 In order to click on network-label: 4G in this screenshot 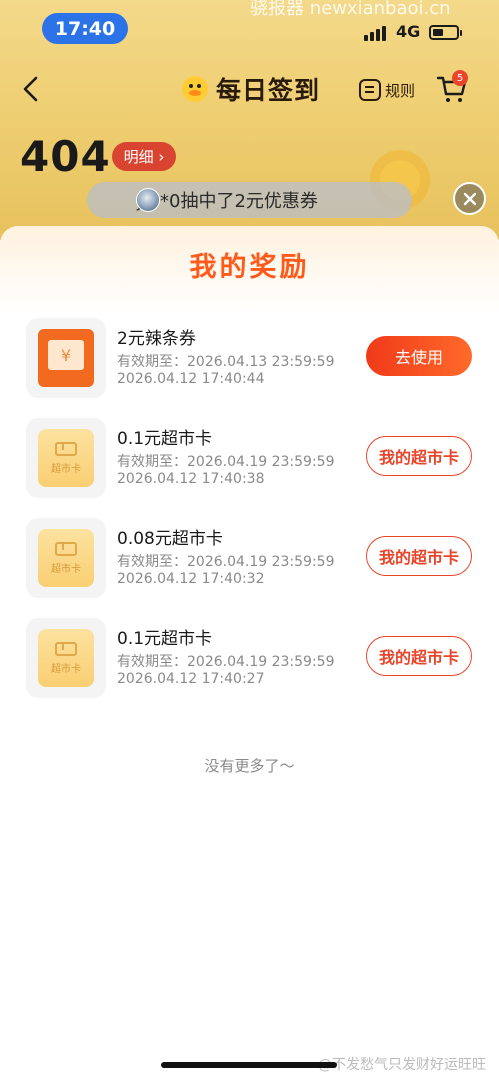, I will do `click(408, 31)`.